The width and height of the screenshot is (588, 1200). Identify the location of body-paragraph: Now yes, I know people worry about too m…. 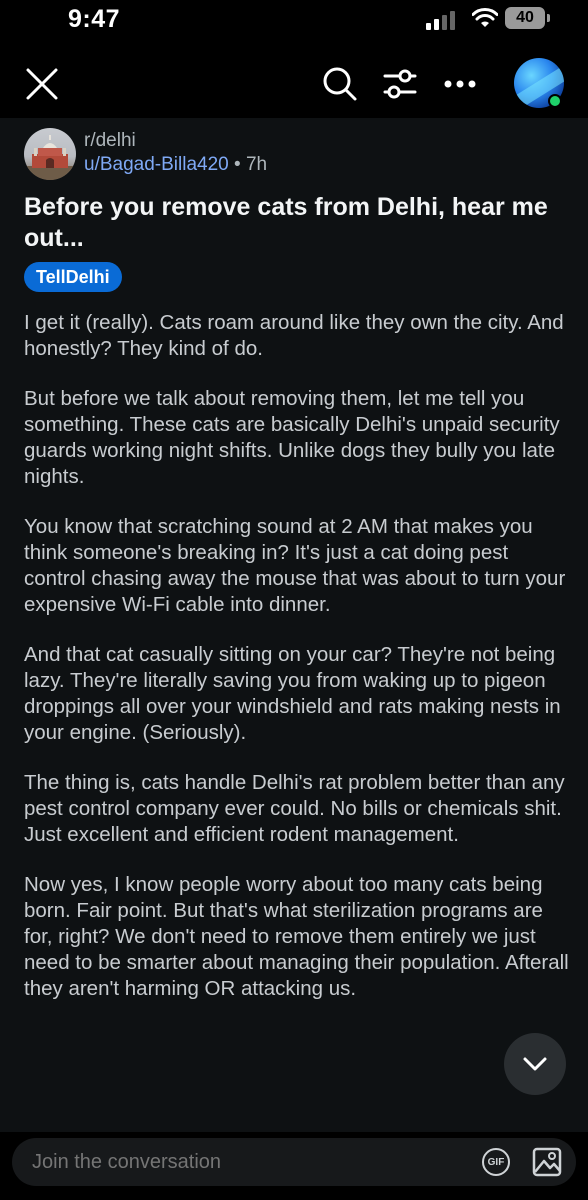
(296, 936).